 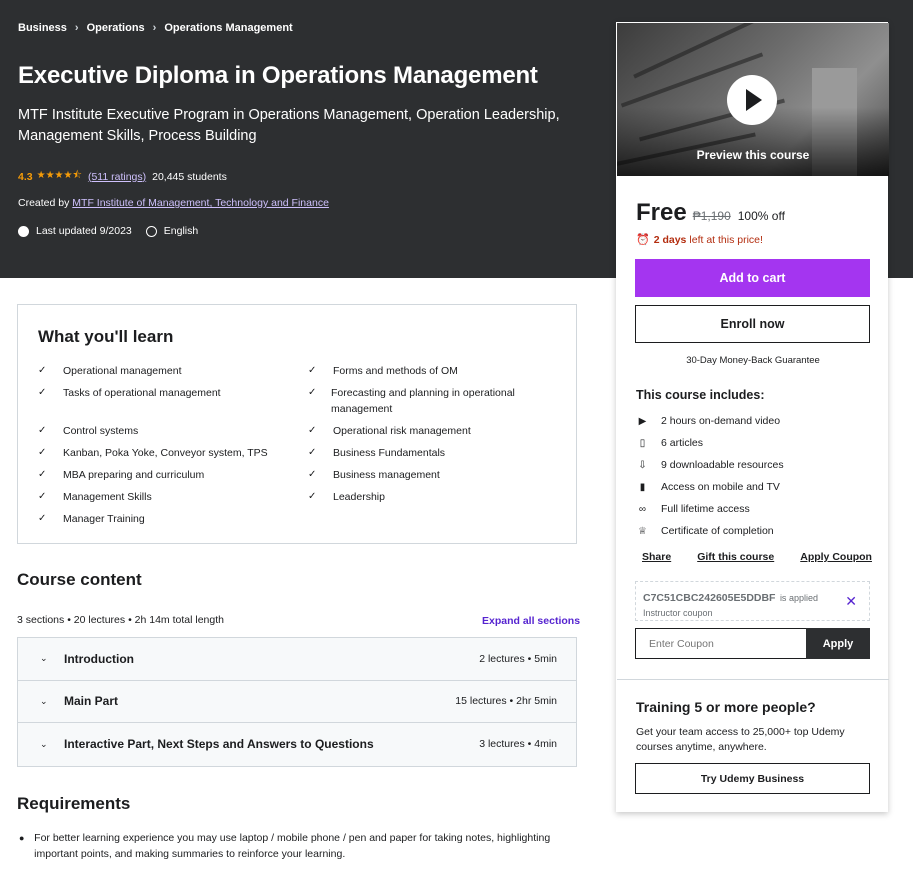 I want to click on sidebar-actions: Share Gift this course Apply Coupon, so click(x=757, y=557).